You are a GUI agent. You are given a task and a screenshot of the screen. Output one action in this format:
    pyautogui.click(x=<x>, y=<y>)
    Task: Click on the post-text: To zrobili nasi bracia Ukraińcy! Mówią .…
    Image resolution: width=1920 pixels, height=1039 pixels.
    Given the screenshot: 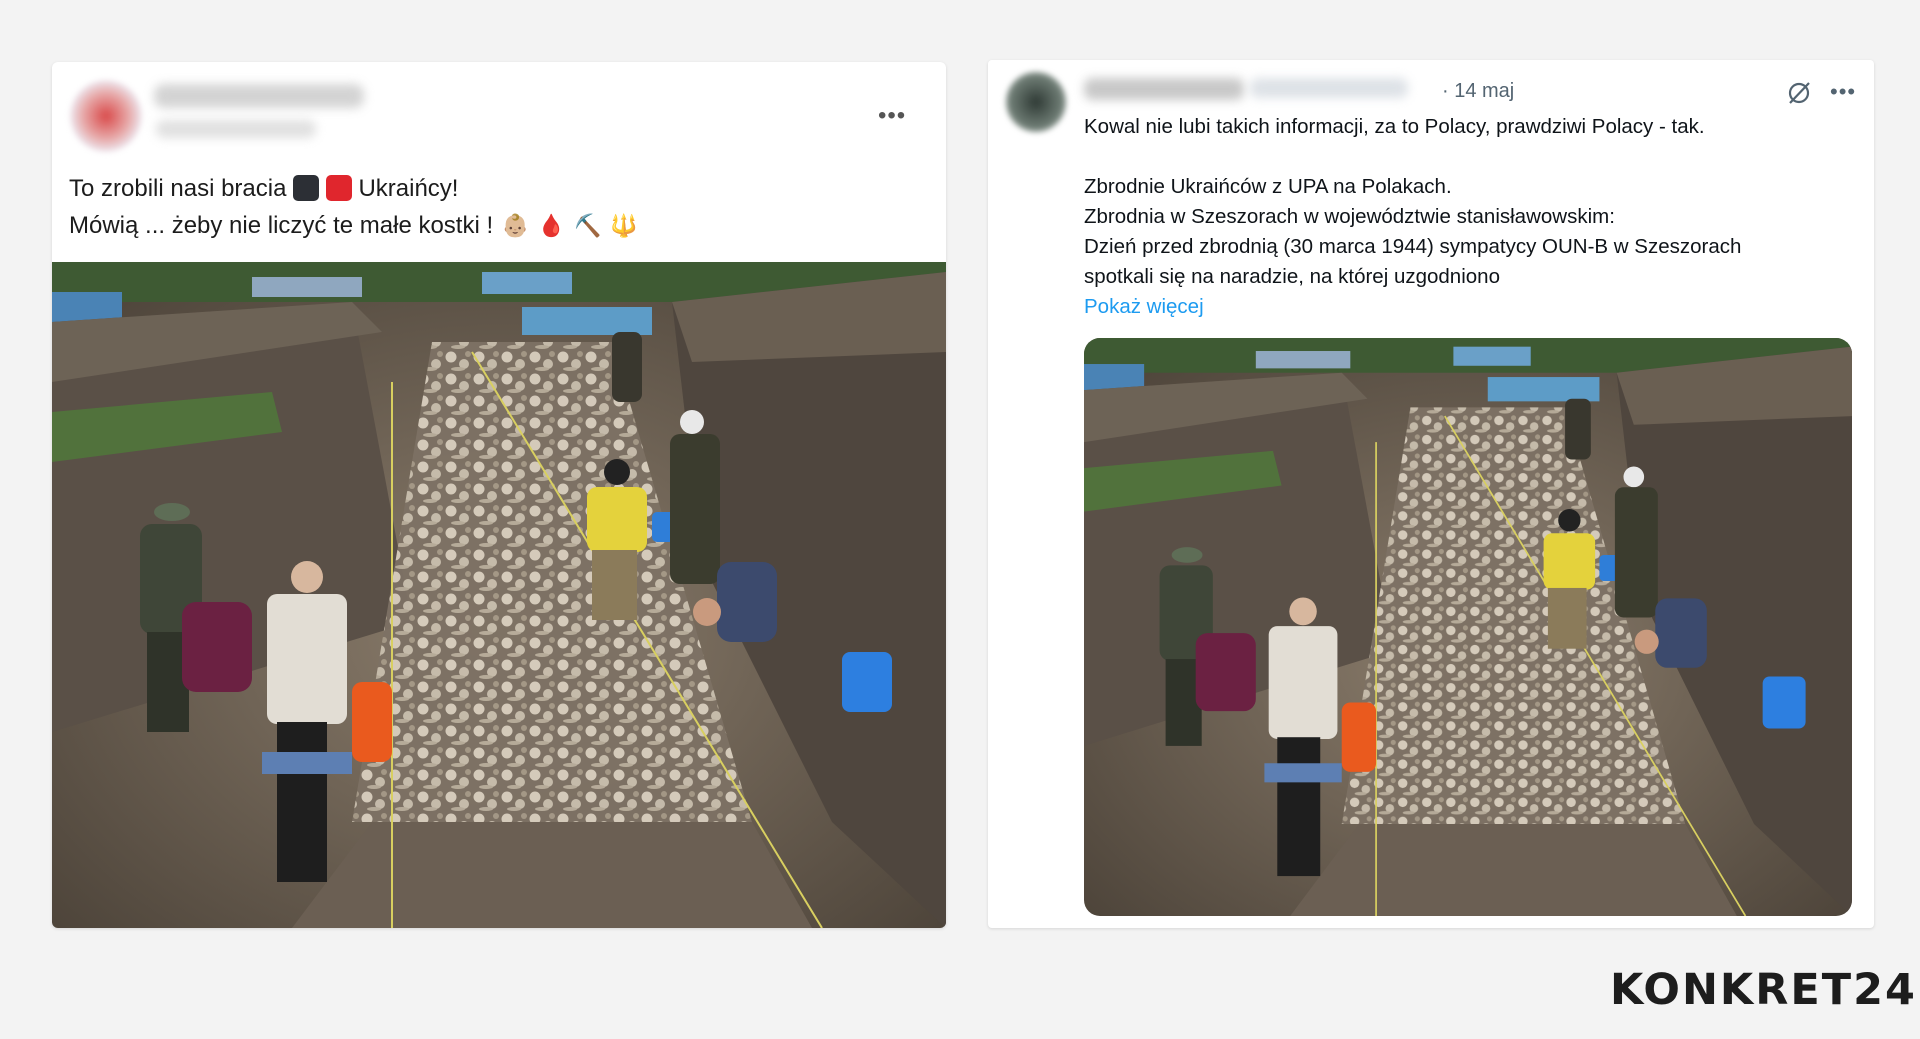 What is the action you would take?
    pyautogui.click(x=499, y=207)
    